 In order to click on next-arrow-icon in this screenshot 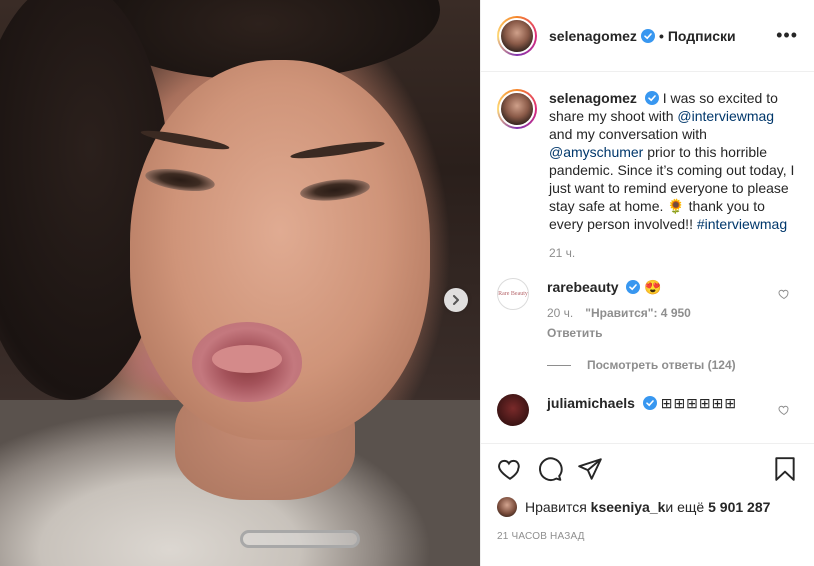, I will do `click(456, 300)`.